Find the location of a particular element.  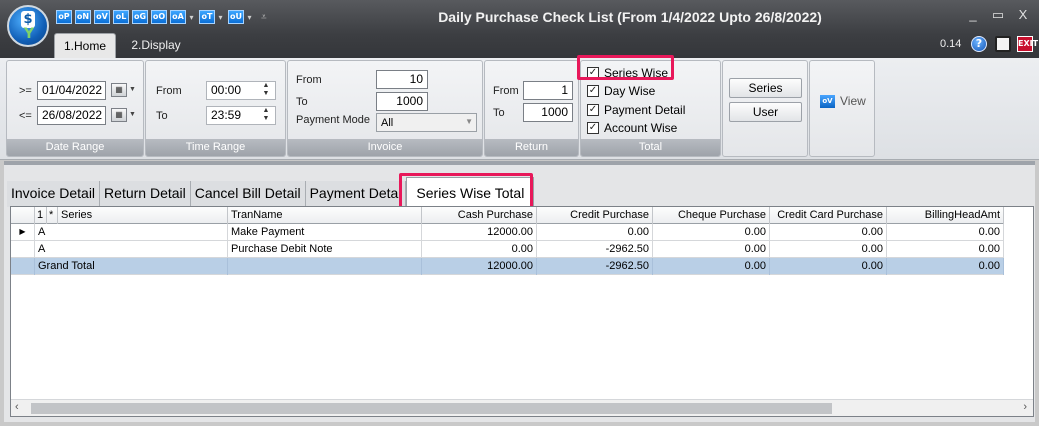

checkbox-checked-icon: ✓ is located at coordinates (593, 110).